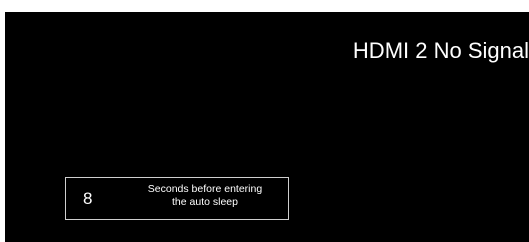  Describe the element at coordinates (440, 50) in the screenshot. I see `no-signal-title: HDMI 2 No Signal` at that location.